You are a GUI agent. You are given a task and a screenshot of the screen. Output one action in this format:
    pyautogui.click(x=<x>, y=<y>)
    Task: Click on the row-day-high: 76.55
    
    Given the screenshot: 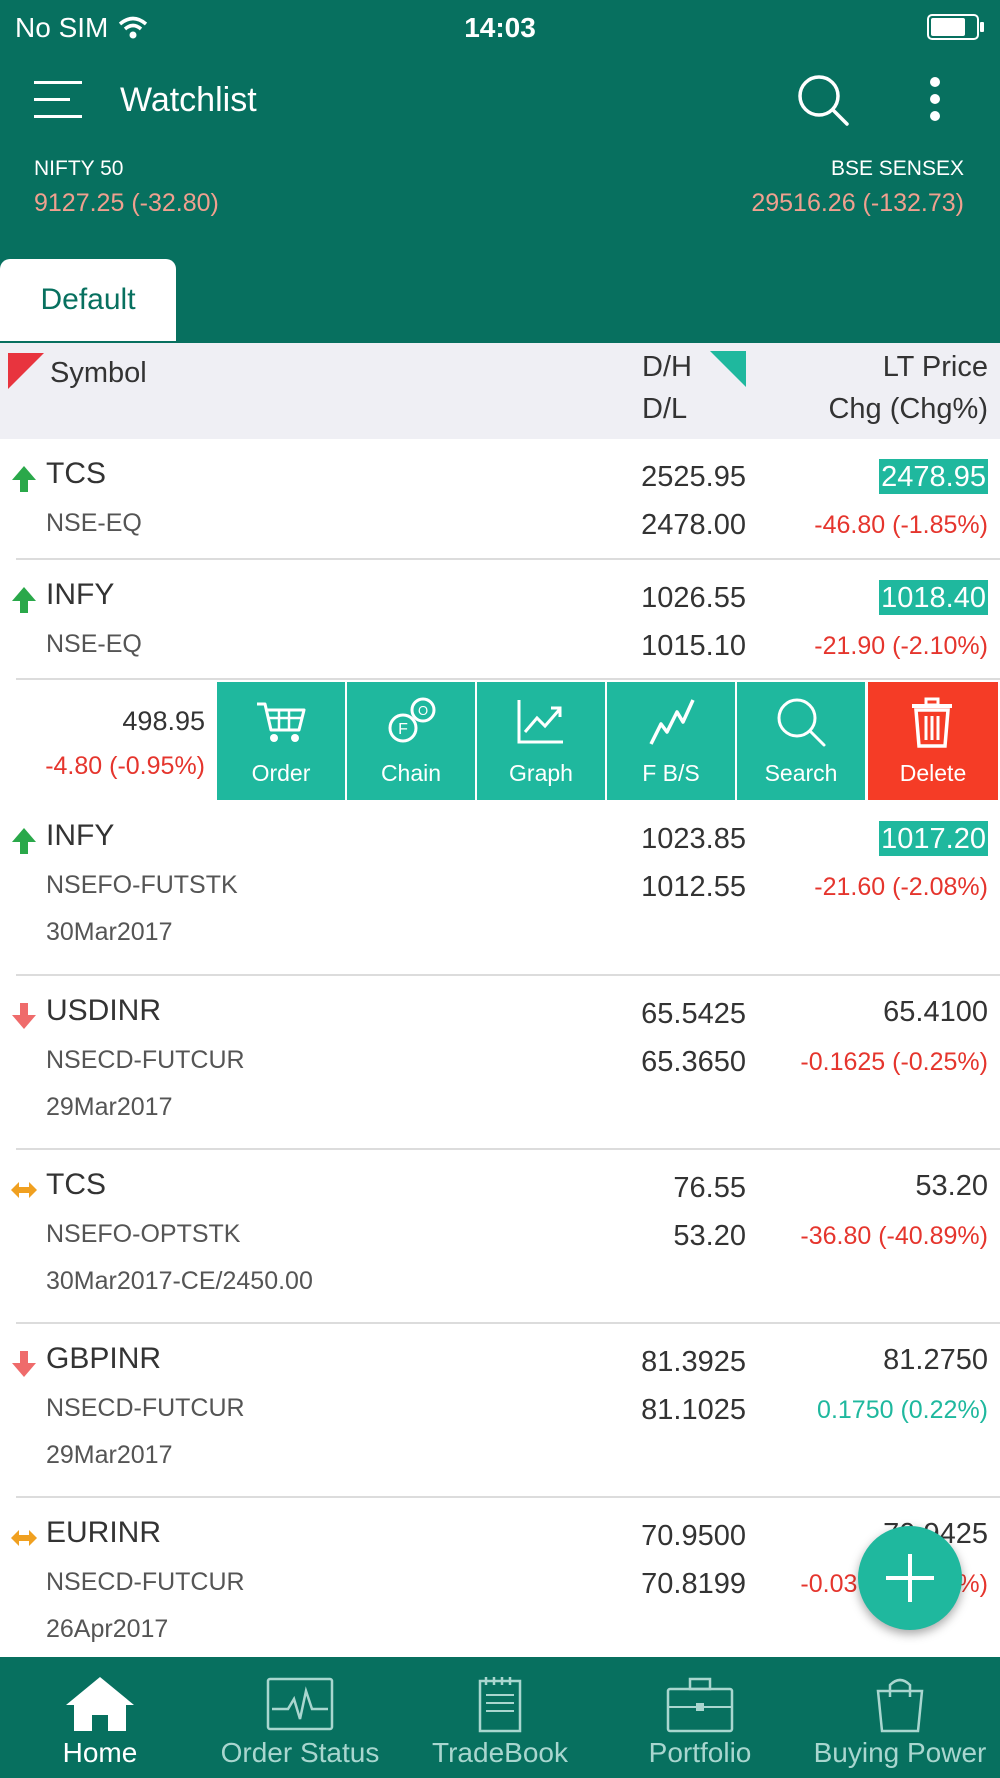 What is the action you would take?
    pyautogui.click(x=709, y=1188)
    